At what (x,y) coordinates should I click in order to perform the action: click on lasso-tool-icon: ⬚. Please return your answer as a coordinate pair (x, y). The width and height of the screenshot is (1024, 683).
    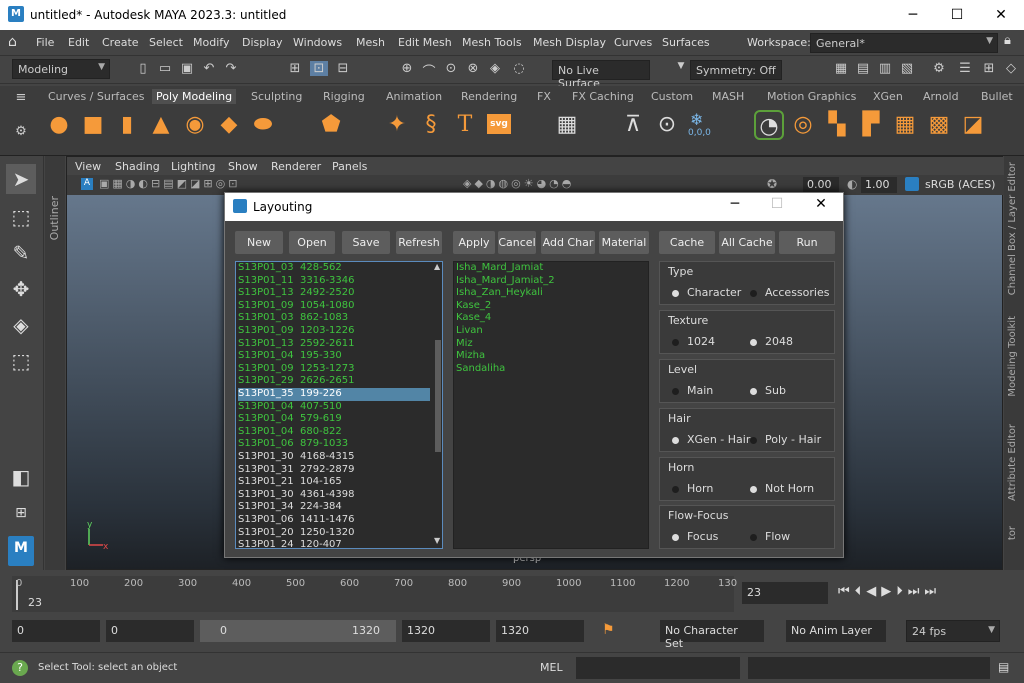
    Looking at the image, I should click on (21, 217).